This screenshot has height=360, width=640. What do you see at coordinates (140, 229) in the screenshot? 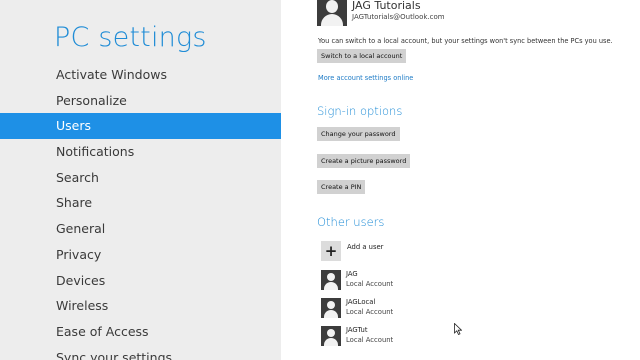
I see `nav-item-general: General` at bounding box center [140, 229].